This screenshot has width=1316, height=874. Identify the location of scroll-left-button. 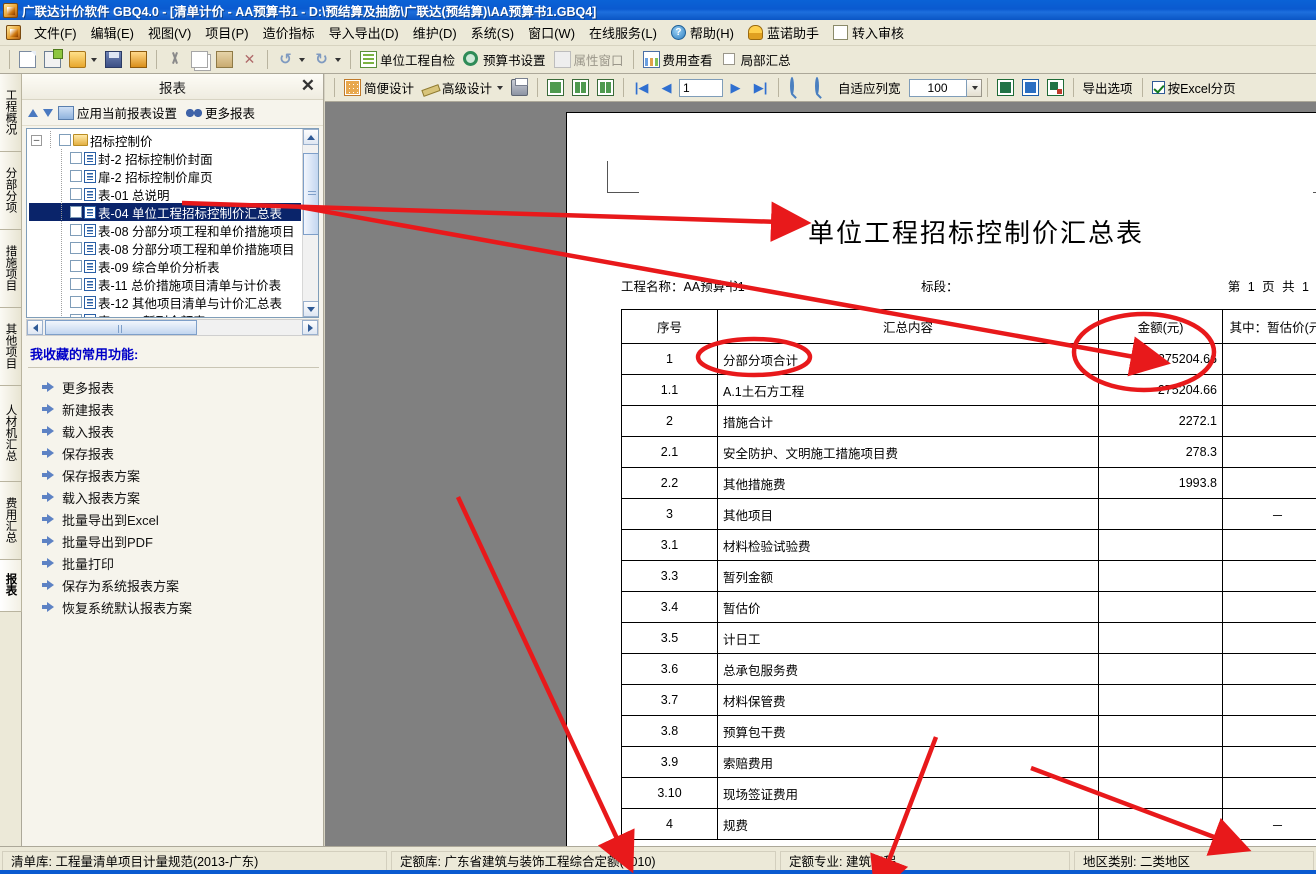
(35, 327).